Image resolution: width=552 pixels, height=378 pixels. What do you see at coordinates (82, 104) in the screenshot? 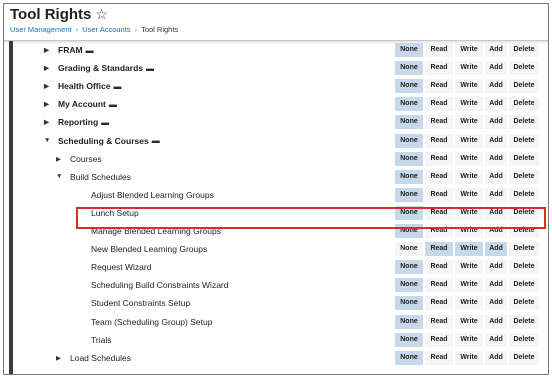
I see `tree-row-label: My Account` at bounding box center [82, 104].